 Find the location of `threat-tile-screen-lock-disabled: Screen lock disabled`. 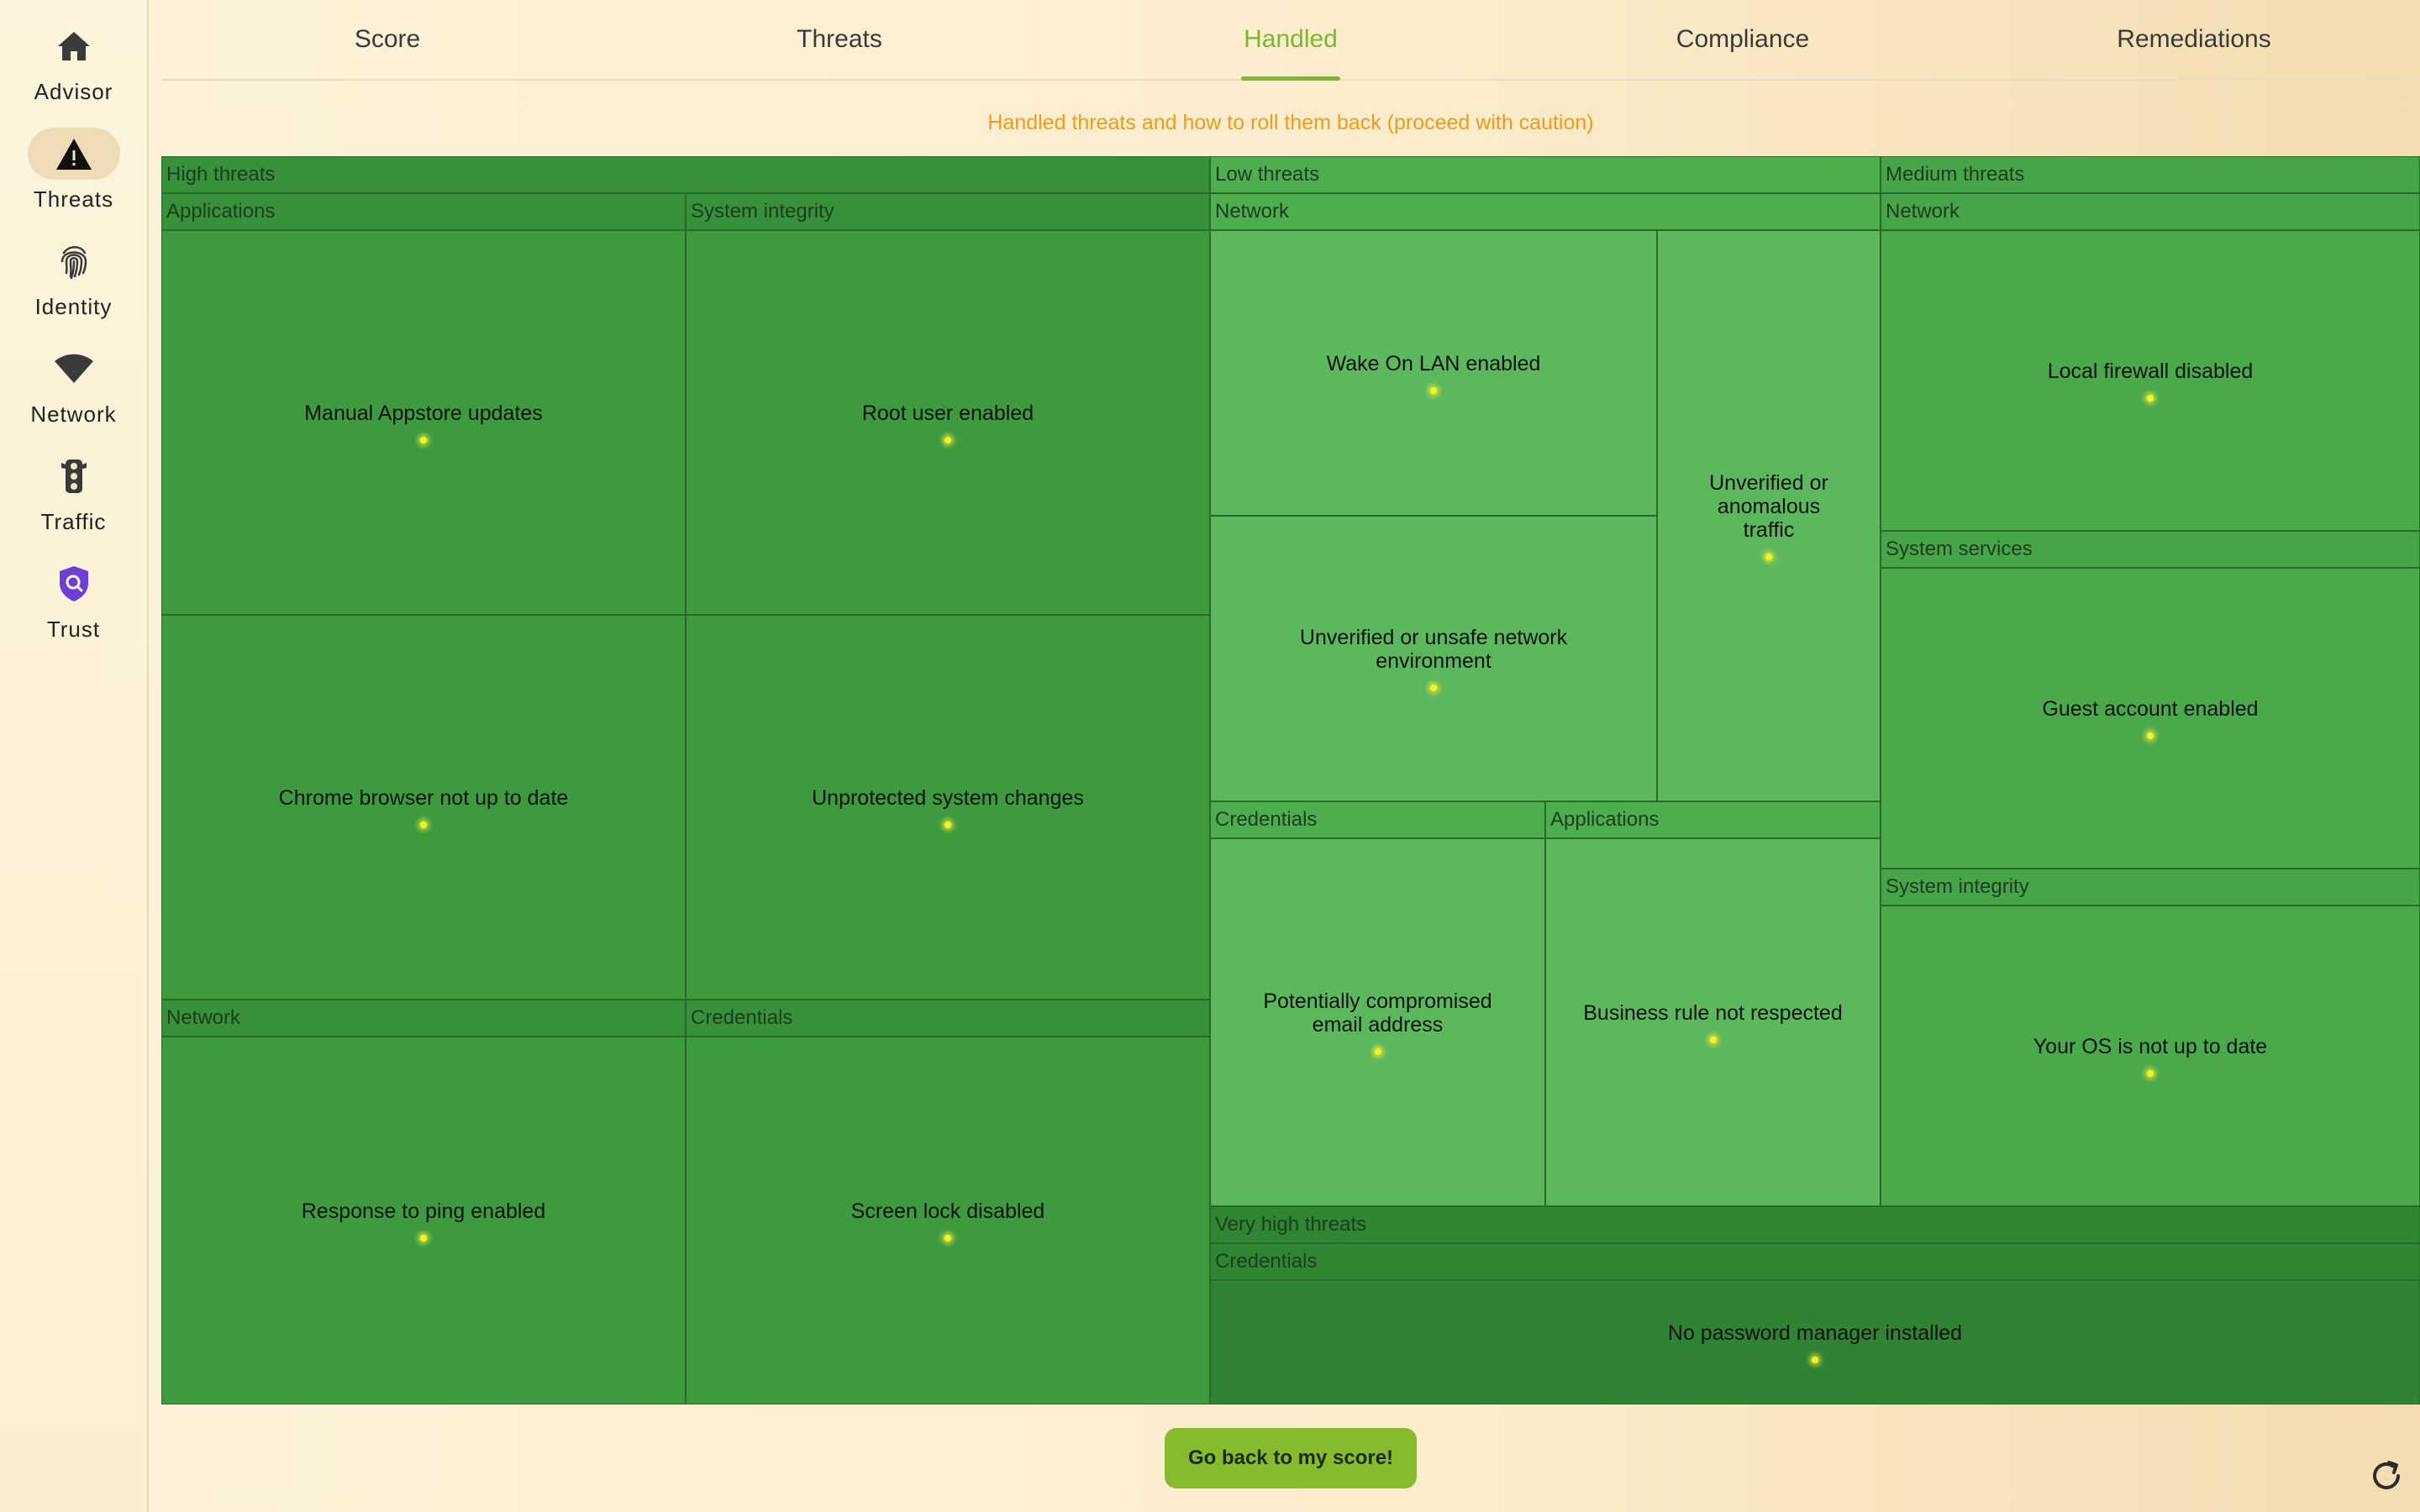

threat-tile-screen-lock-disabled: Screen lock disabled is located at coordinates (948, 1220).